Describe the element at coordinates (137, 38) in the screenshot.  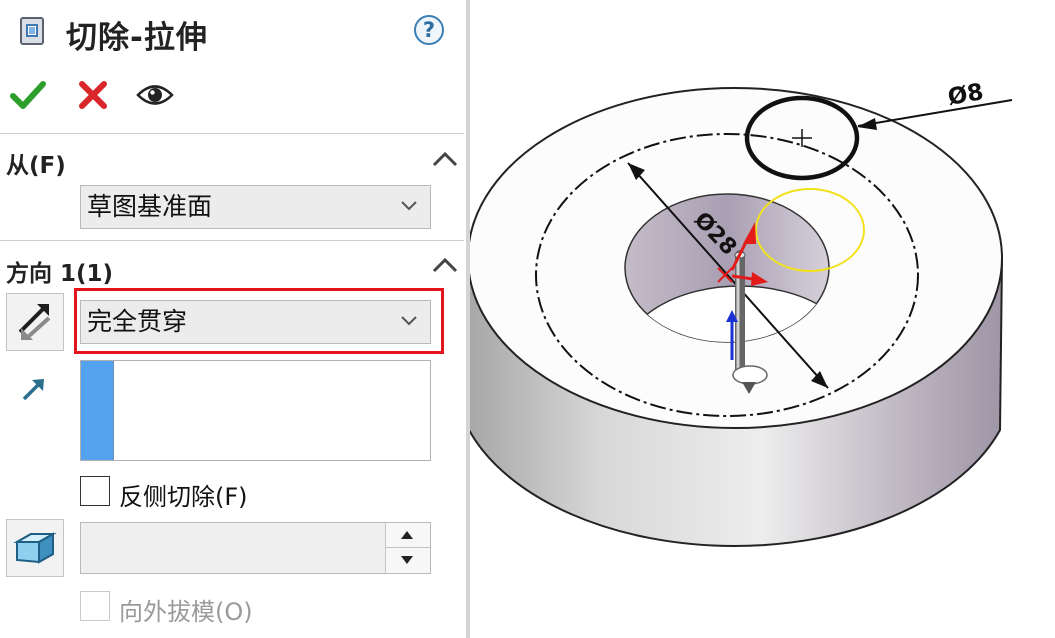
I see `feature-title: 切除-拉伸` at that location.